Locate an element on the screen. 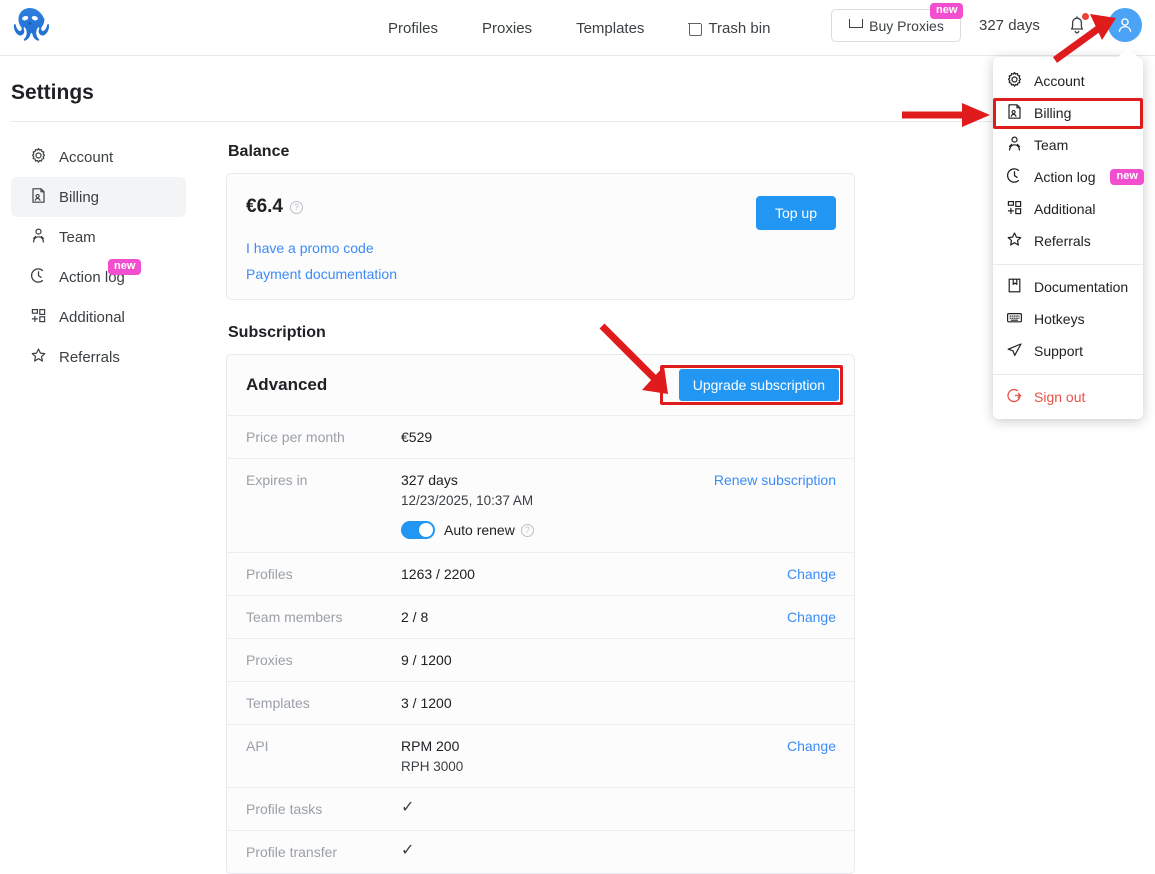 This screenshot has width=1155, height=874. sidebar-item-account: Account is located at coordinates (98, 157).